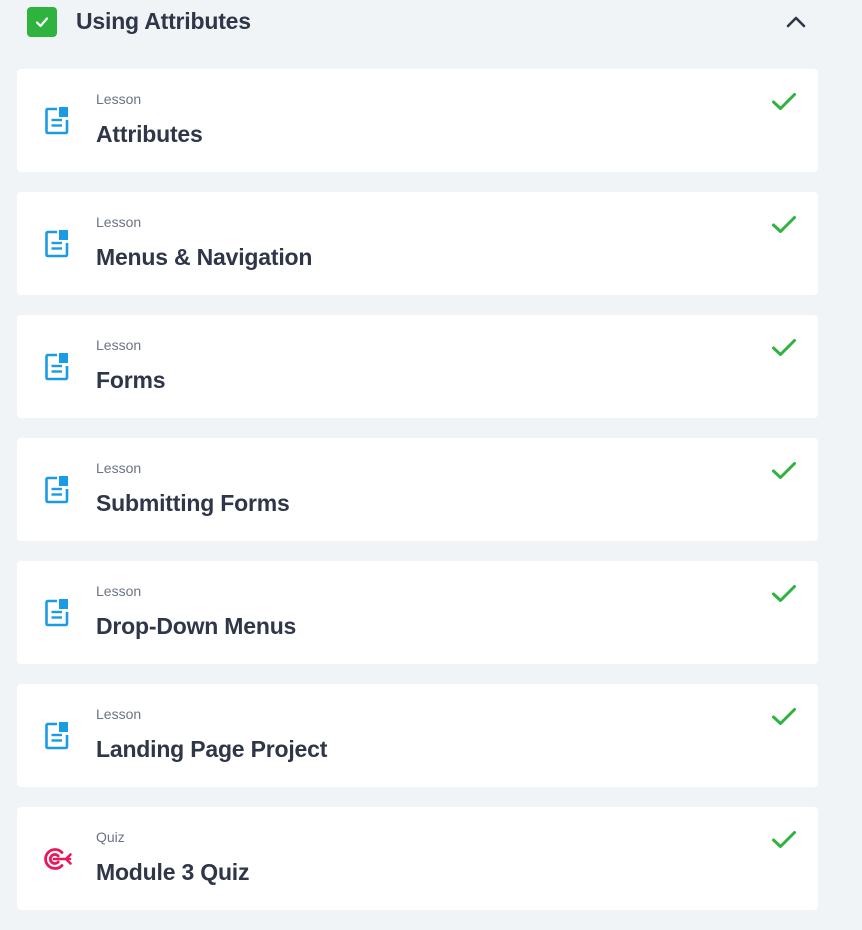 Image resolution: width=862 pixels, height=930 pixels. I want to click on item-title: Attributes, so click(149, 134).